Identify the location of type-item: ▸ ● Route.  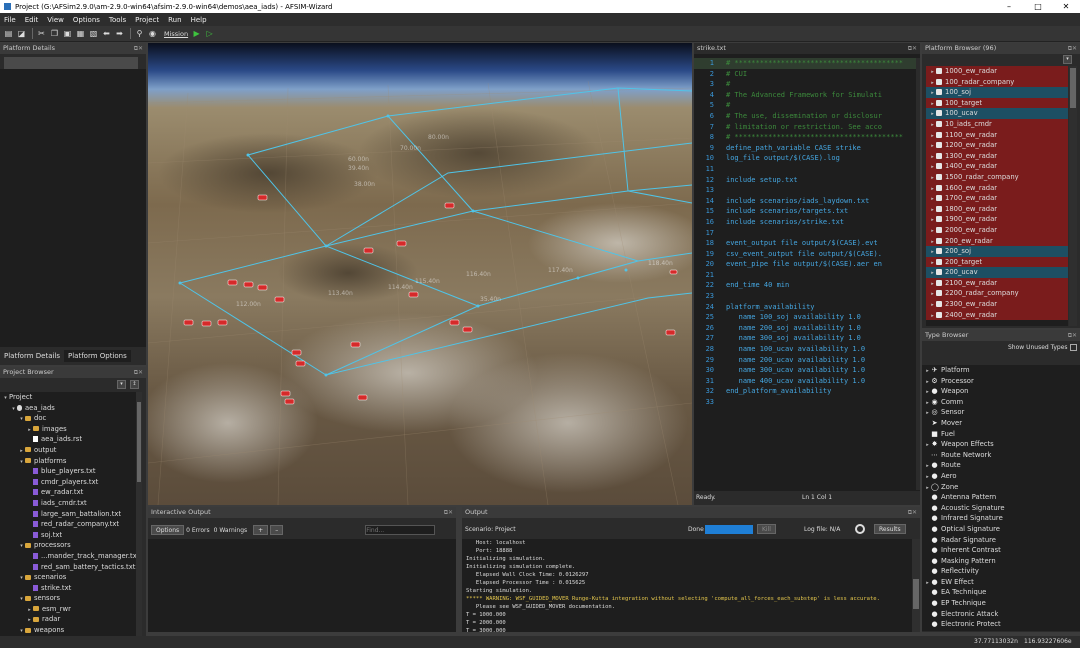
(1001, 465).